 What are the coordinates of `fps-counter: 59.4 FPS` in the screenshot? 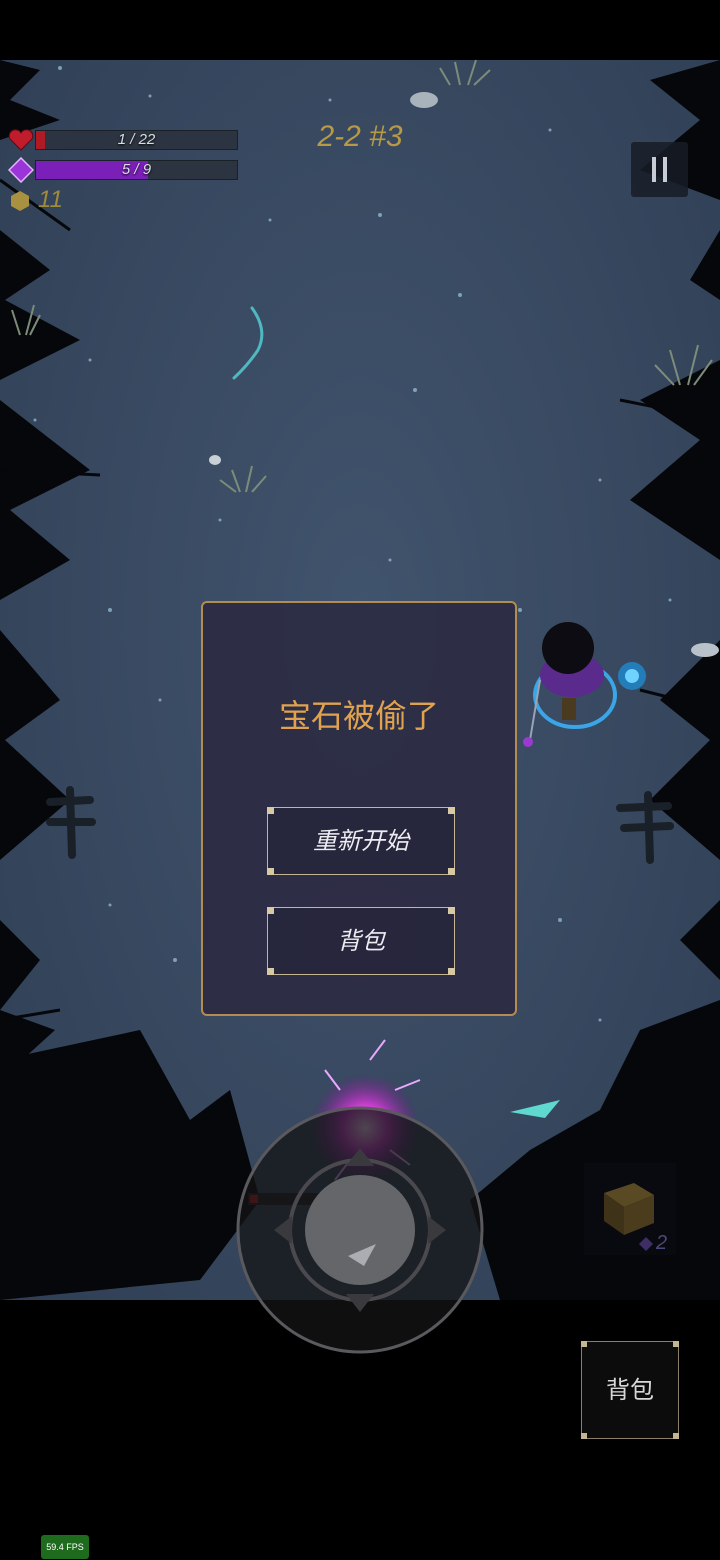 It's located at (65, 1547).